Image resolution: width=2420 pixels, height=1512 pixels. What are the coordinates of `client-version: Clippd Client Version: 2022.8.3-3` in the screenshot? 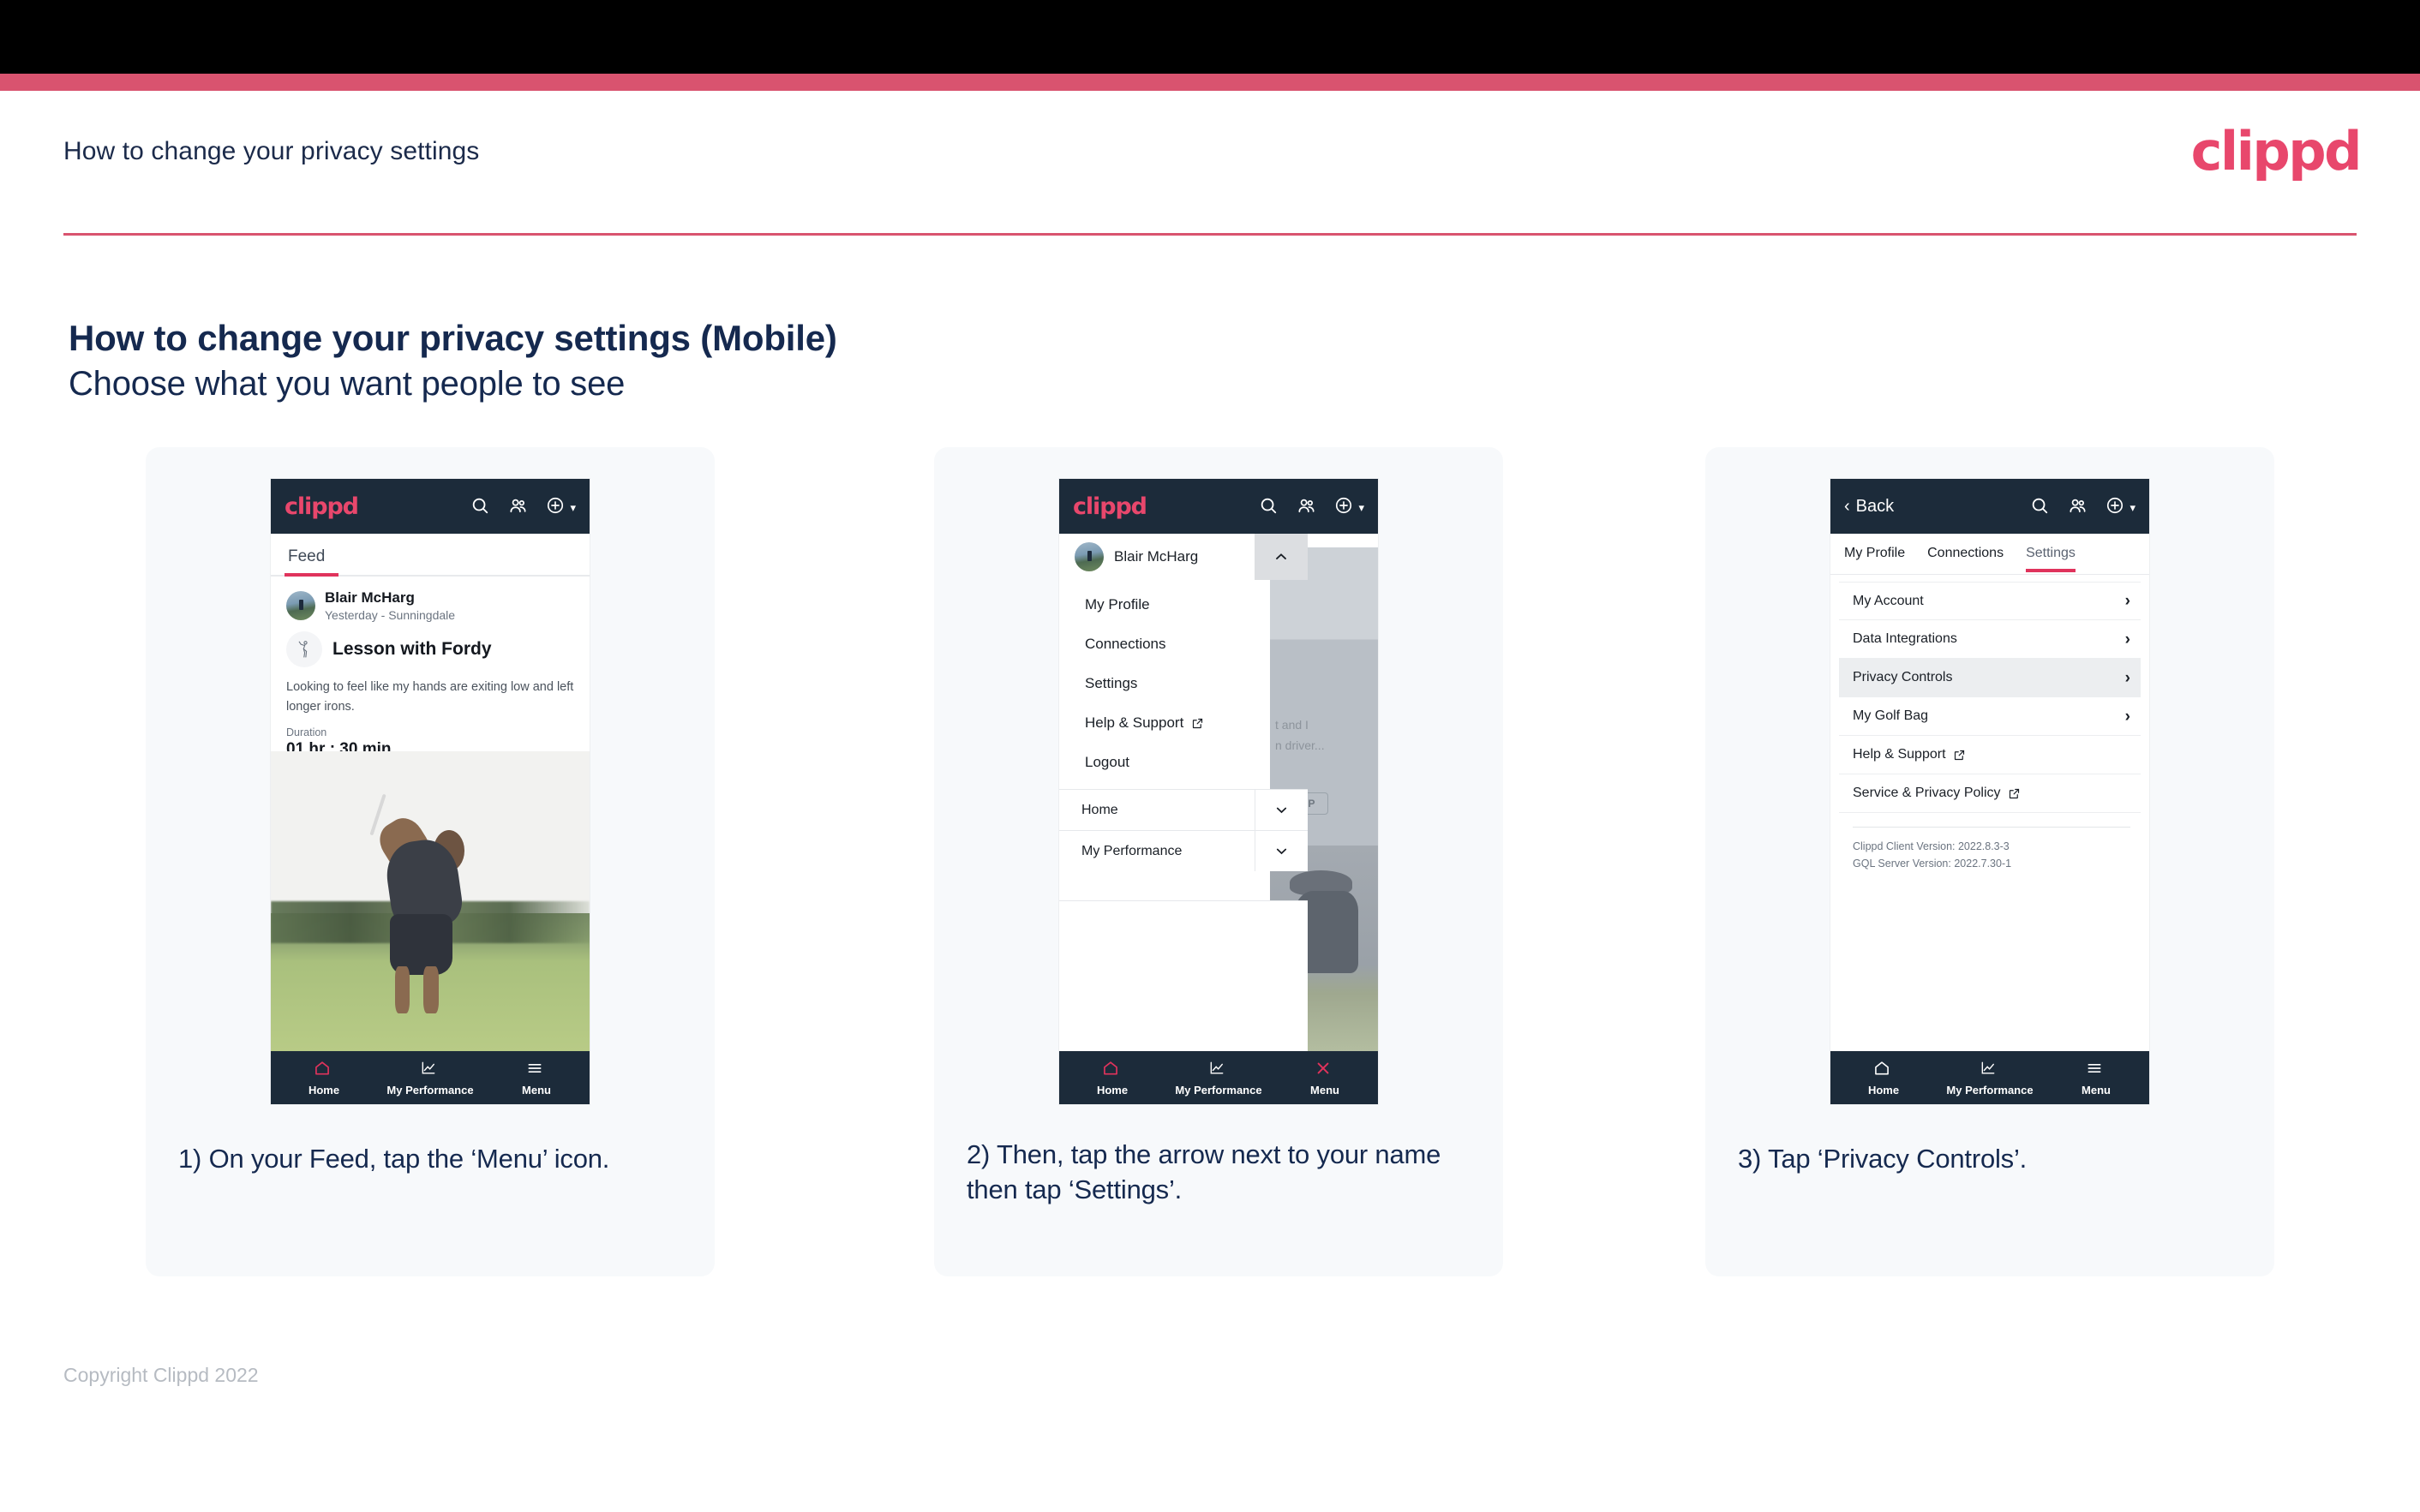 It's located at (1932, 846).